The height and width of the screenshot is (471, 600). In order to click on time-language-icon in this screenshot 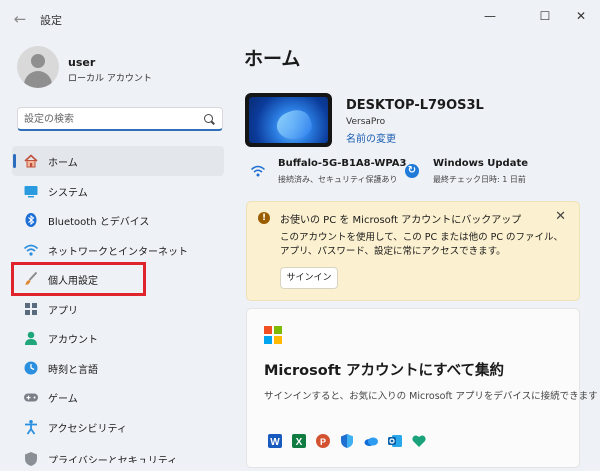, I will do `click(31, 367)`.